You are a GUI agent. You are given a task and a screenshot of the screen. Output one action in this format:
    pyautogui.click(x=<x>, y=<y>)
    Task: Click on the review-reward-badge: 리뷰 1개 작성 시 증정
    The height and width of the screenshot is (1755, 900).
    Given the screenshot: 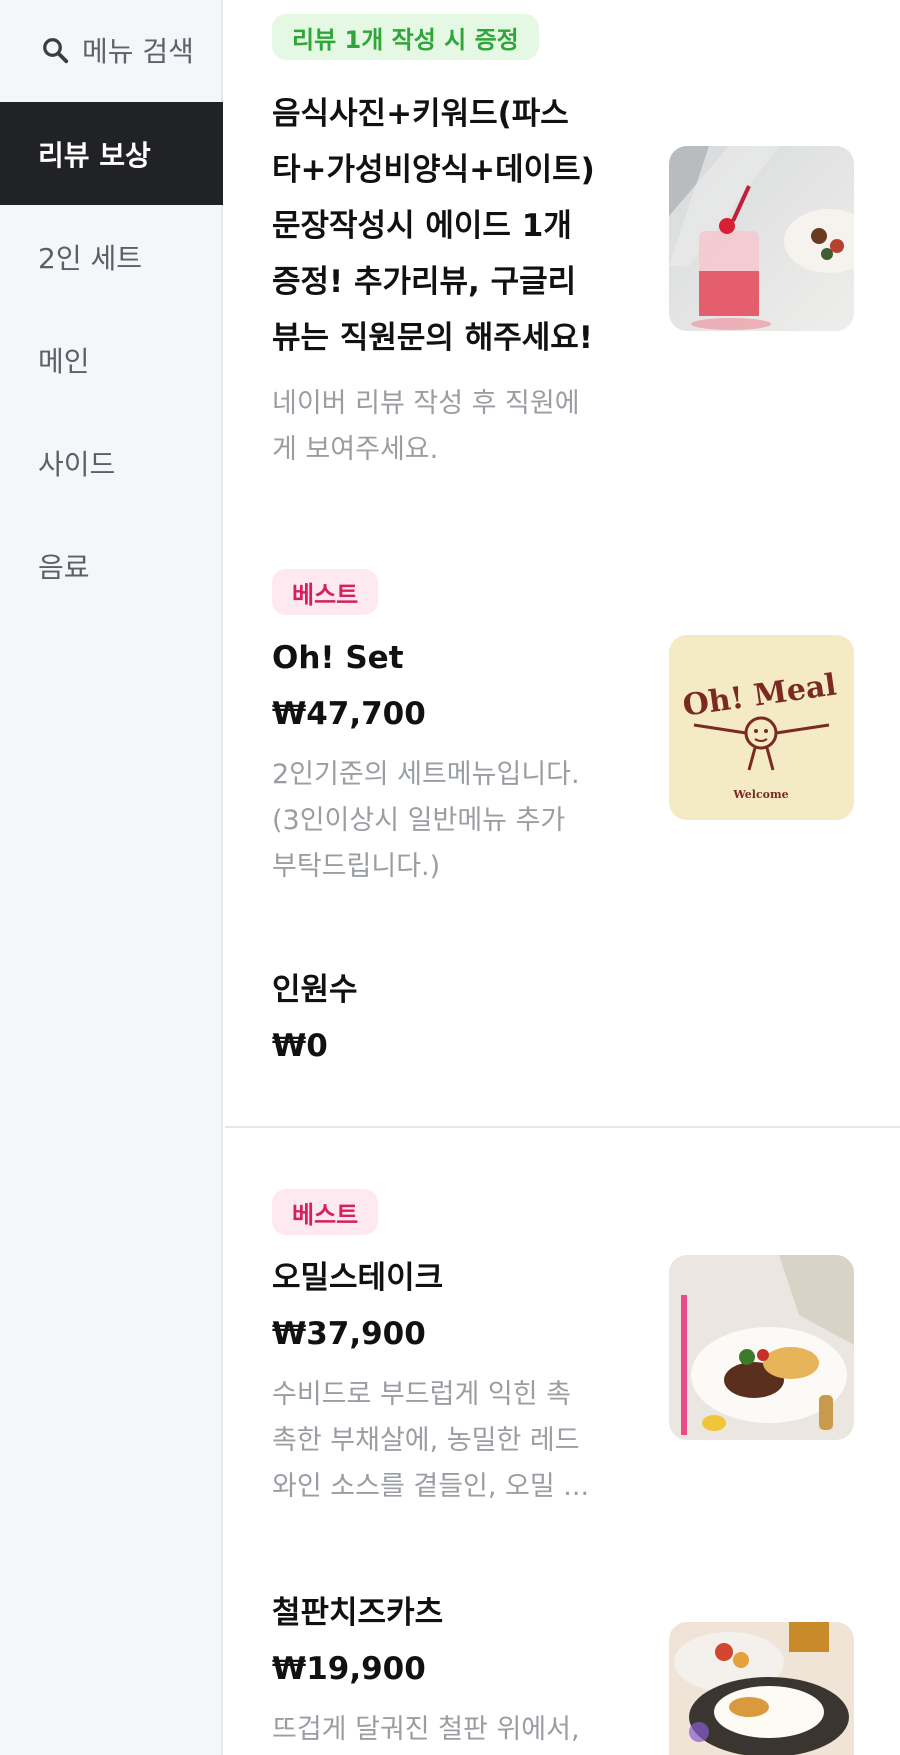 What is the action you would take?
    pyautogui.click(x=405, y=37)
    